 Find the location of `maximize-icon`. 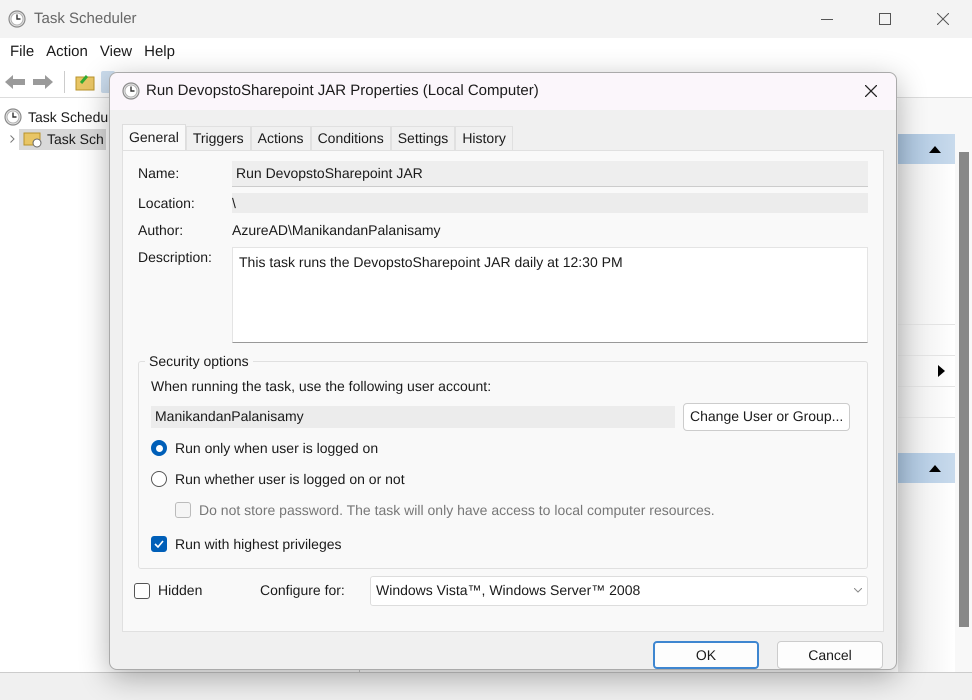

maximize-icon is located at coordinates (885, 19).